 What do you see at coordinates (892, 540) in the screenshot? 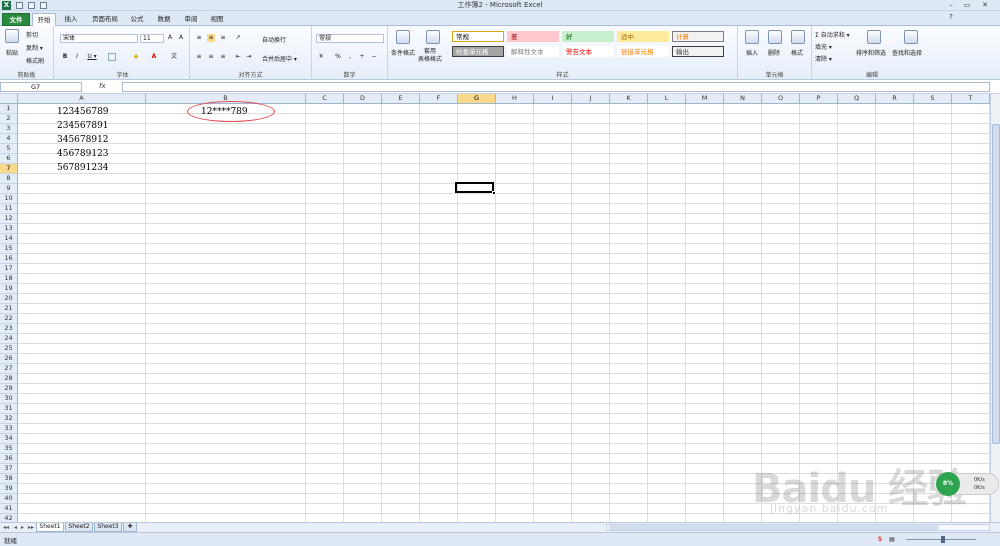
I see `page-layout-view-icon: ▤` at bounding box center [892, 540].